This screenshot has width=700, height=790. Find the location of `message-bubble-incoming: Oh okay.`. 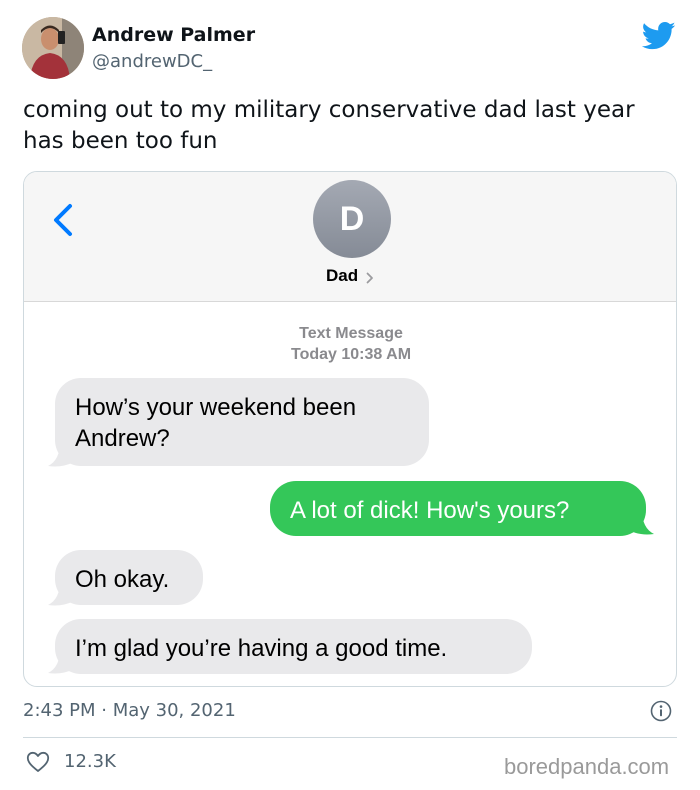

message-bubble-incoming: Oh okay. is located at coordinates (129, 577).